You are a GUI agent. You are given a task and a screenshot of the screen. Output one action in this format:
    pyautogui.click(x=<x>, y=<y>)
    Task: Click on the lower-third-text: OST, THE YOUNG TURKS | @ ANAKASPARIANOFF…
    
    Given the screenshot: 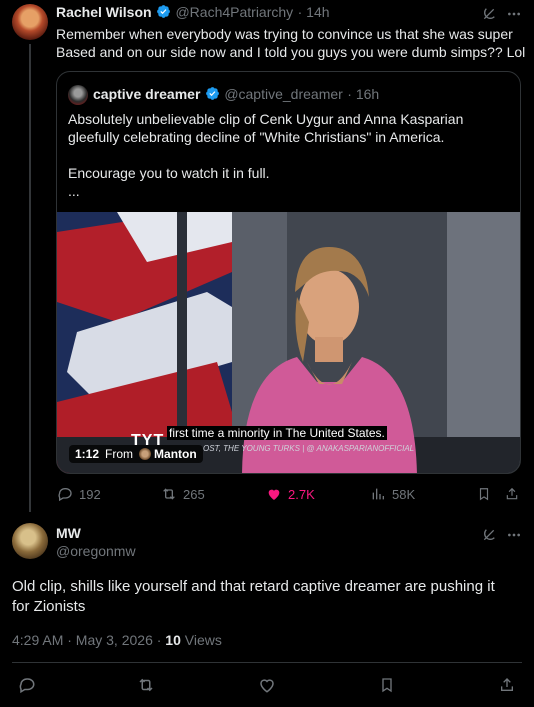 What is the action you would take?
    pyautogui.click(x=309, y=448)
    